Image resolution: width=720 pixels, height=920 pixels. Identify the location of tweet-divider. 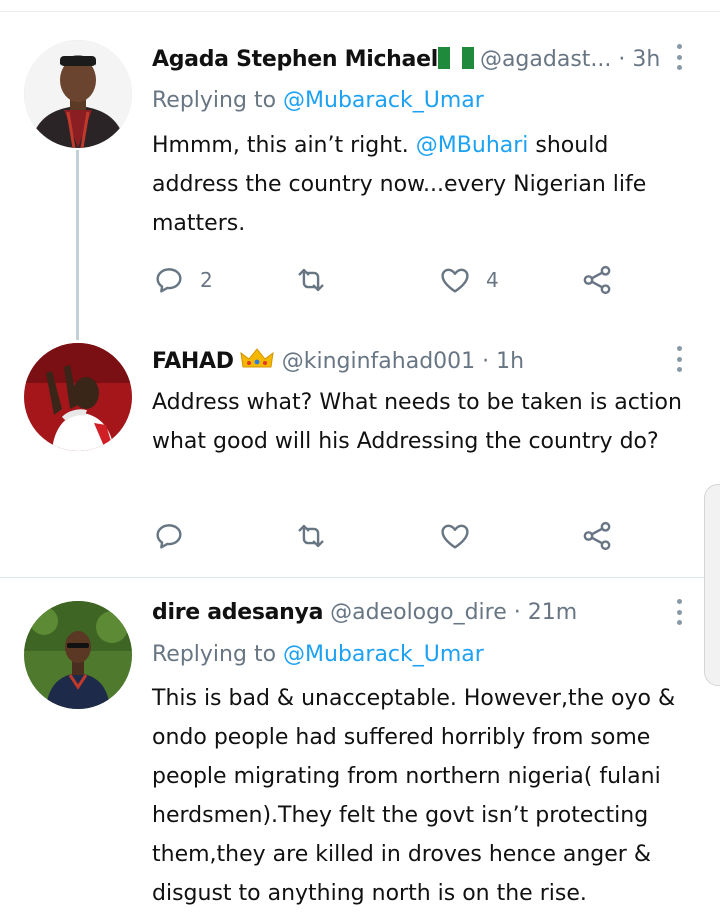
(360, 577).